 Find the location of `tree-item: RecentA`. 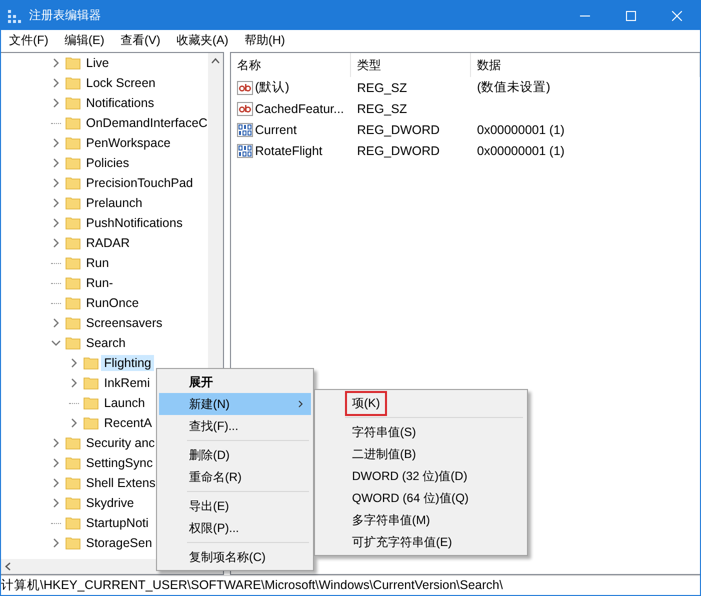

tree-item: RecentA is located at coordinates (128, 423).